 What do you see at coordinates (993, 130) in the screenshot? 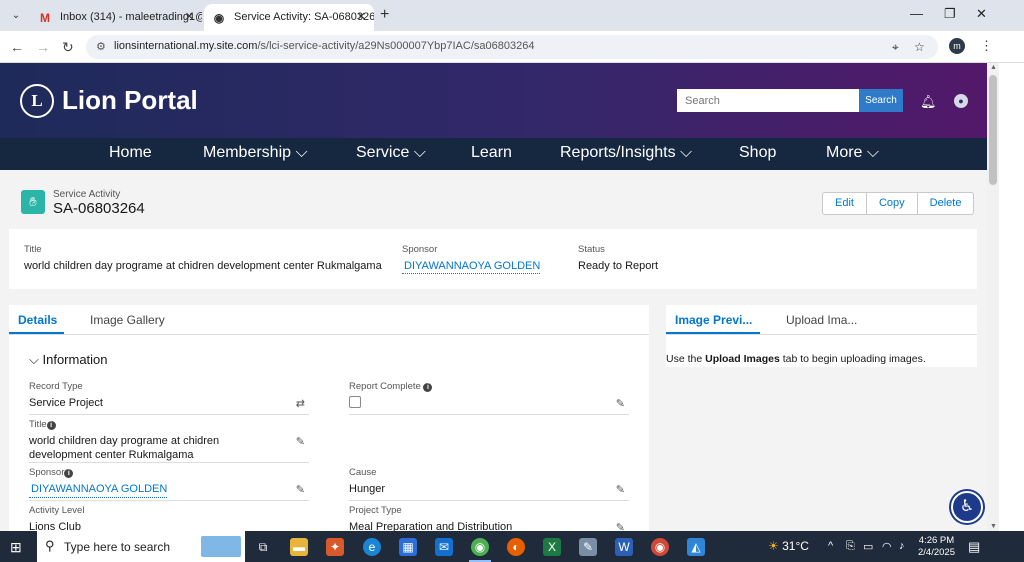
I see `scrollbar-thumb` at bounding box center [993, 130].